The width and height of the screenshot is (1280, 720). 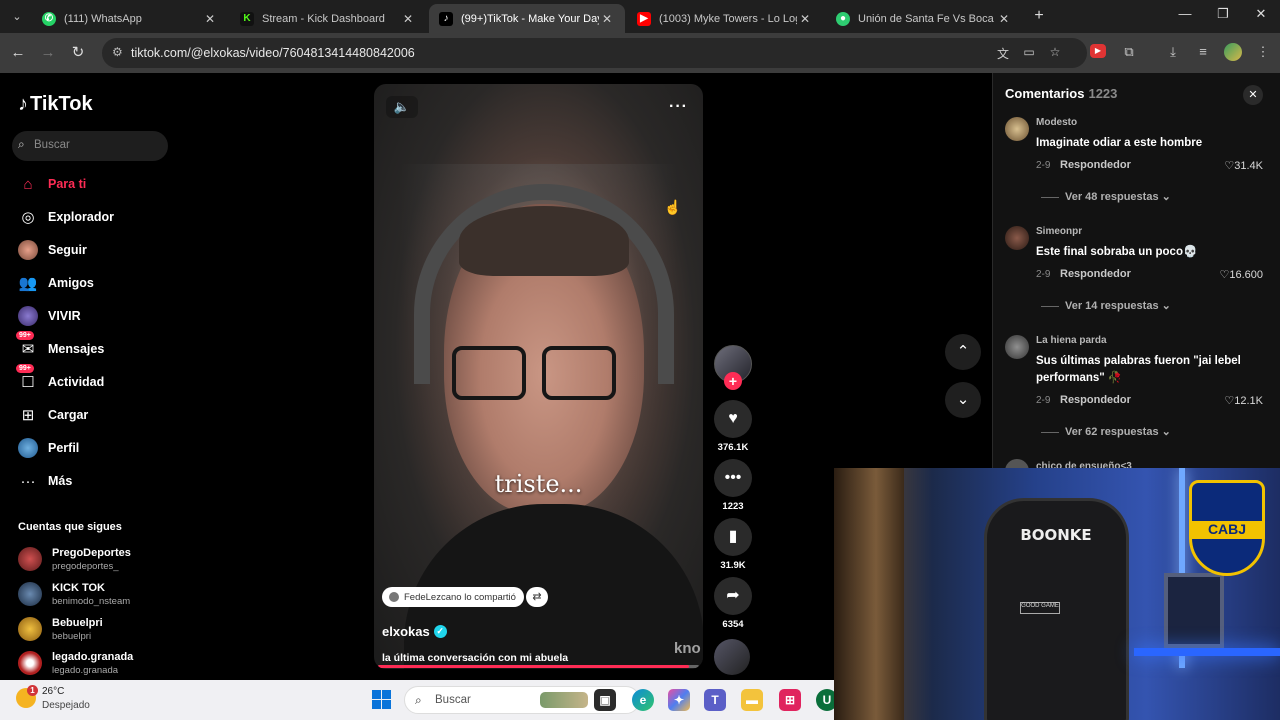 I want to click on view-replies-button: Ver 14 respuestas ⌄, so click(x=1106, y=305).